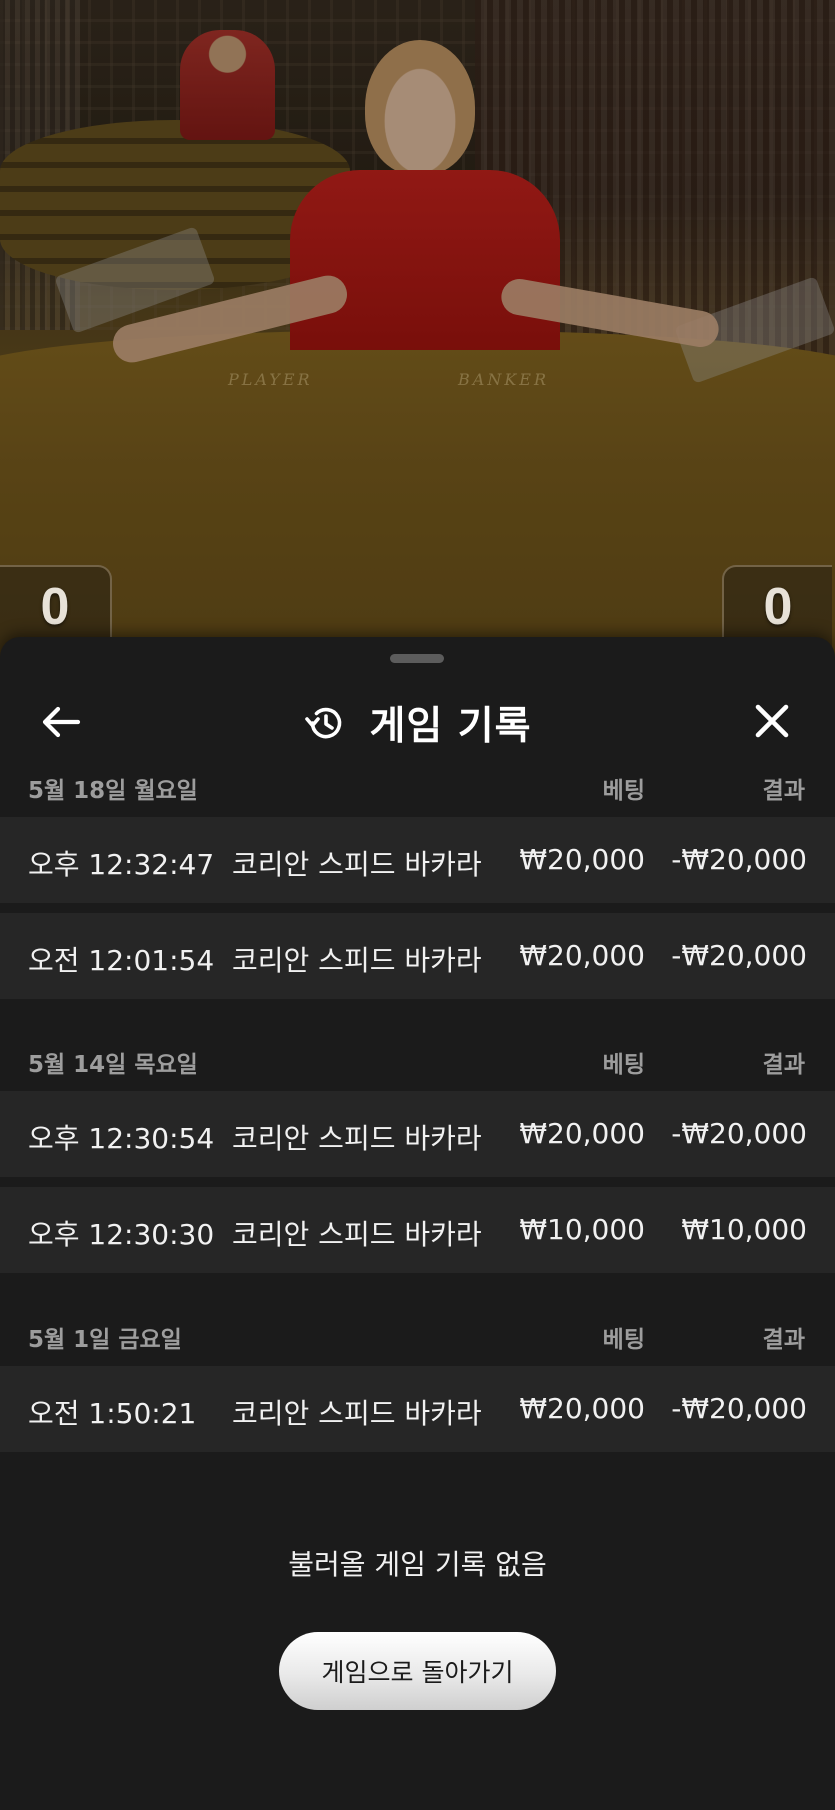 The height and width of the screenshot is (1810, 835). I want to click on row-result: ₩10,000, so click(744, 1229).